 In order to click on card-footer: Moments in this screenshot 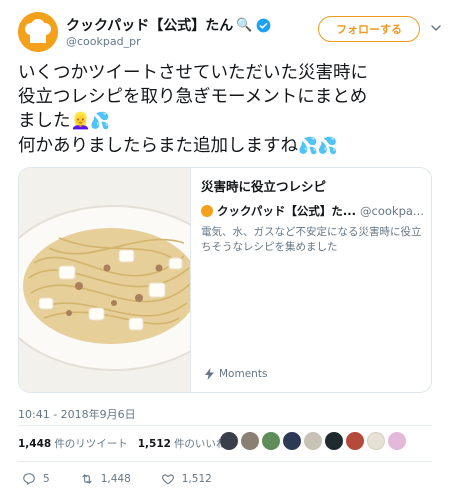, I will do `click(236, 374)`.